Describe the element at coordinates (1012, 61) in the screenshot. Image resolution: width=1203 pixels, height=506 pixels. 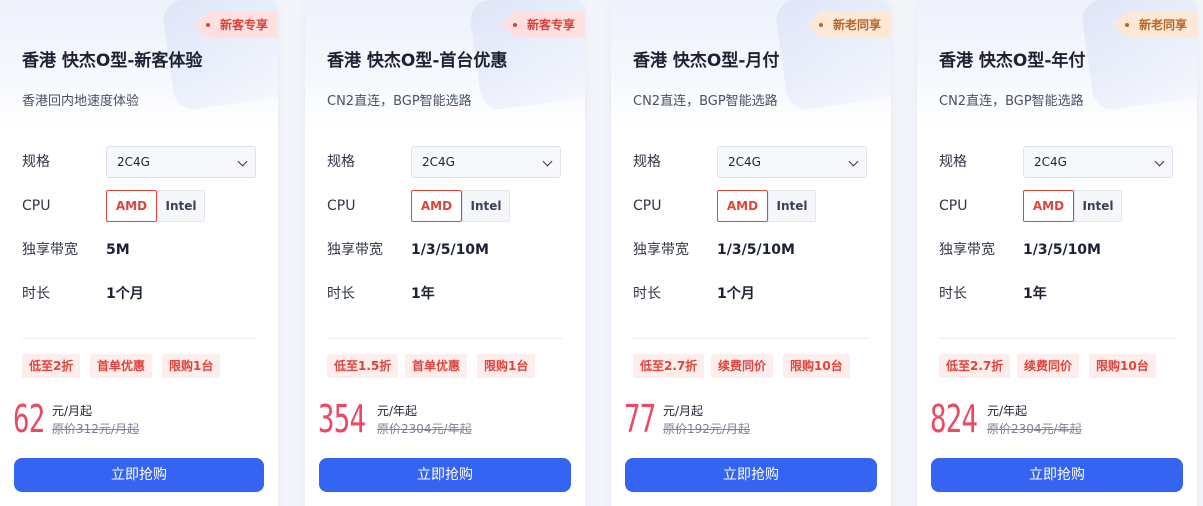
I see `product-title: 香港 快杰O型-年付` at that location.